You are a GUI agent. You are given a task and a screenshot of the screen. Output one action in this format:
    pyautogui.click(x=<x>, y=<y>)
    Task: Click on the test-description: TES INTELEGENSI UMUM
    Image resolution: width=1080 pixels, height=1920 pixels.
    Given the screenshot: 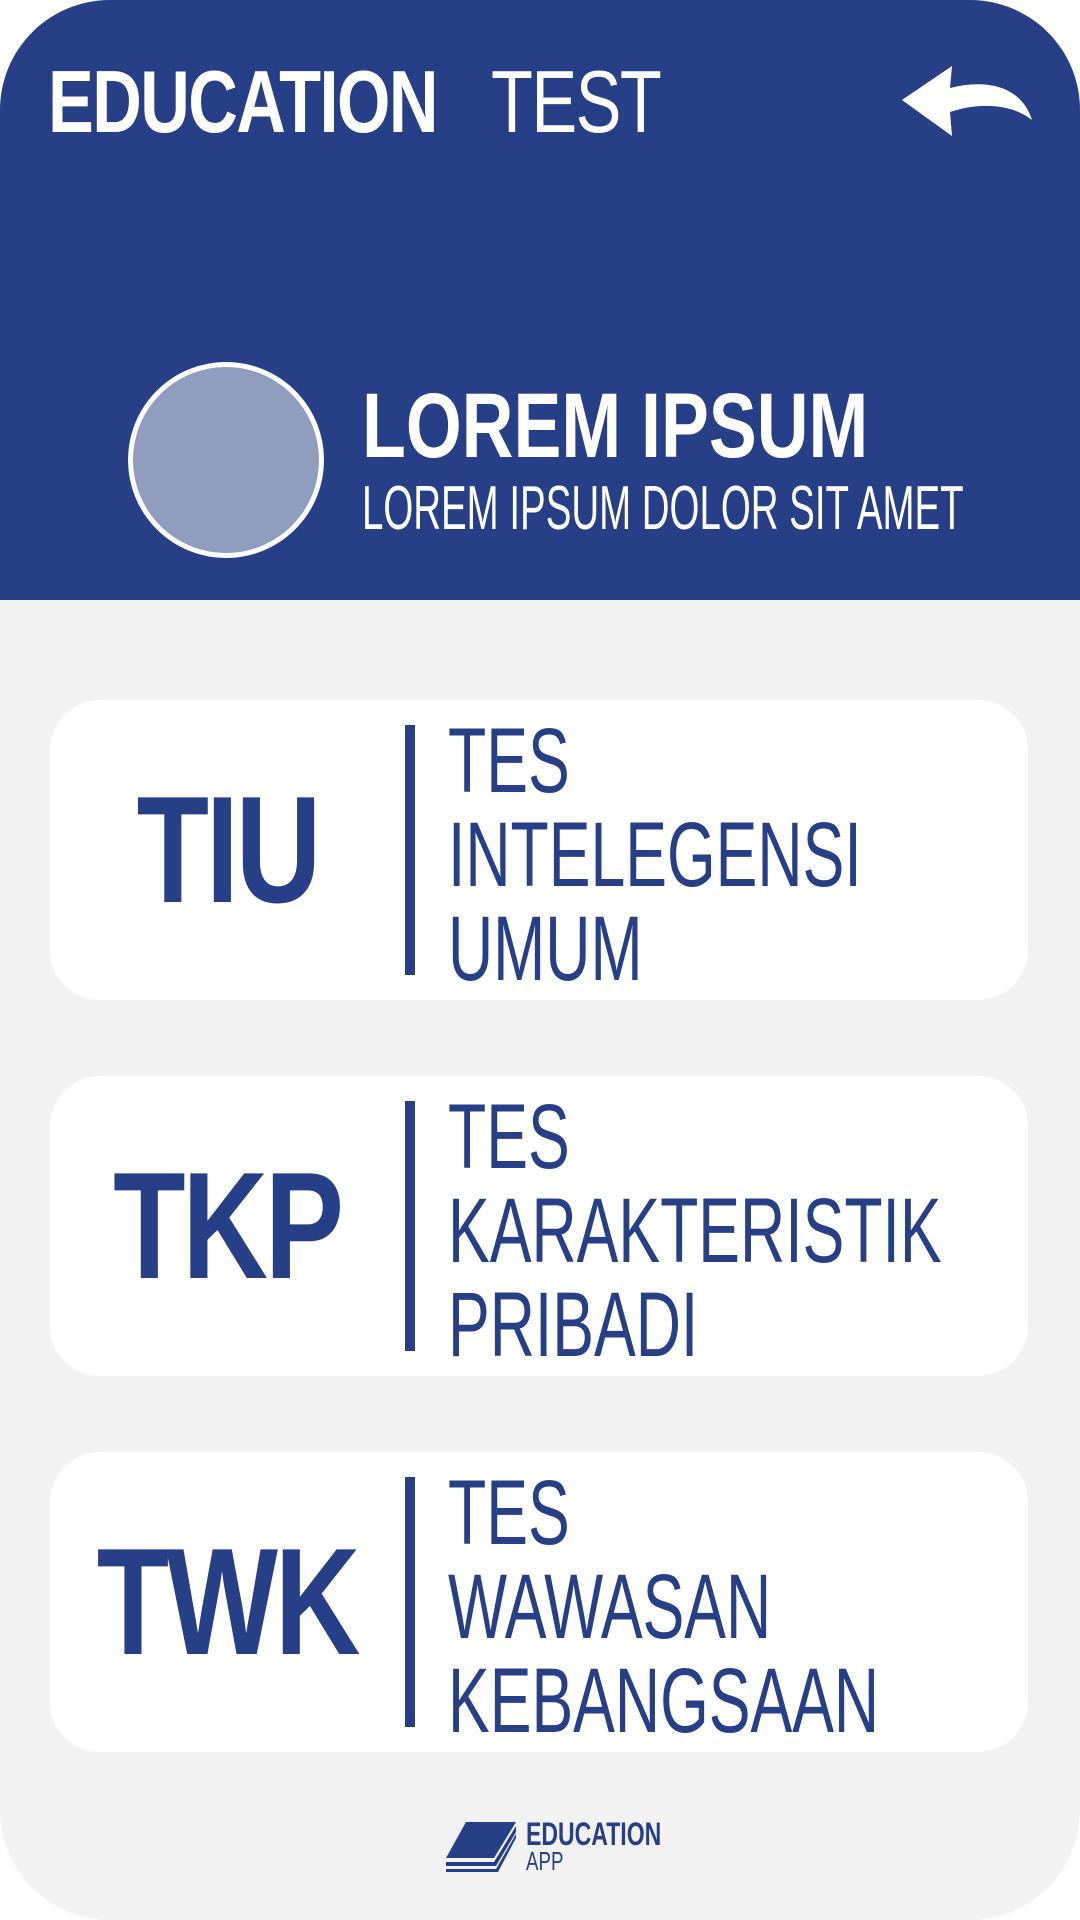 What is the action you would take?
    pyautogui.click(x=728, y=855)
    